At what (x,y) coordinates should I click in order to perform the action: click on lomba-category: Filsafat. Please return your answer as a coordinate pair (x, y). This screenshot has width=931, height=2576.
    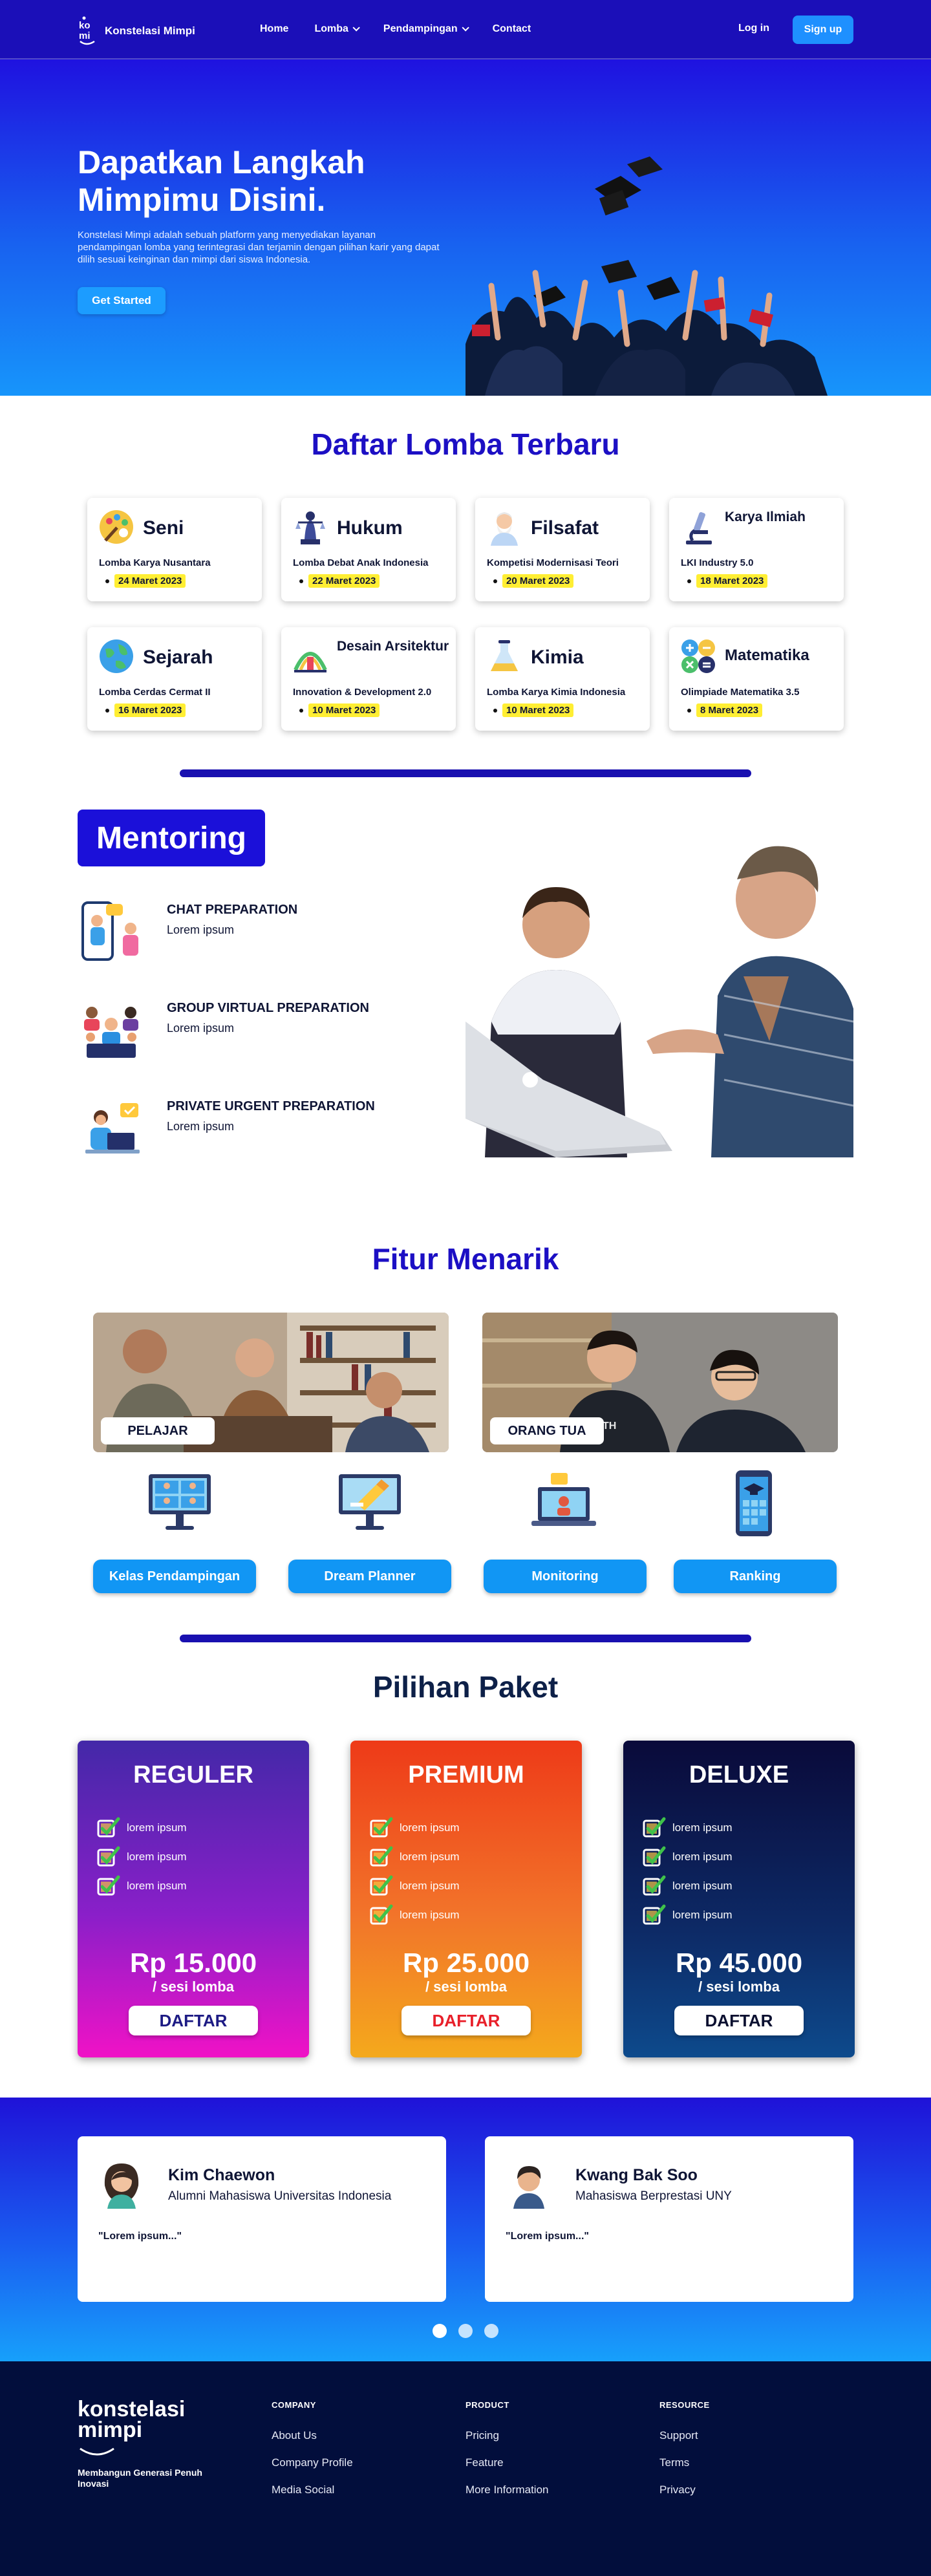
    Looking at the image, I should click on (565, 528).